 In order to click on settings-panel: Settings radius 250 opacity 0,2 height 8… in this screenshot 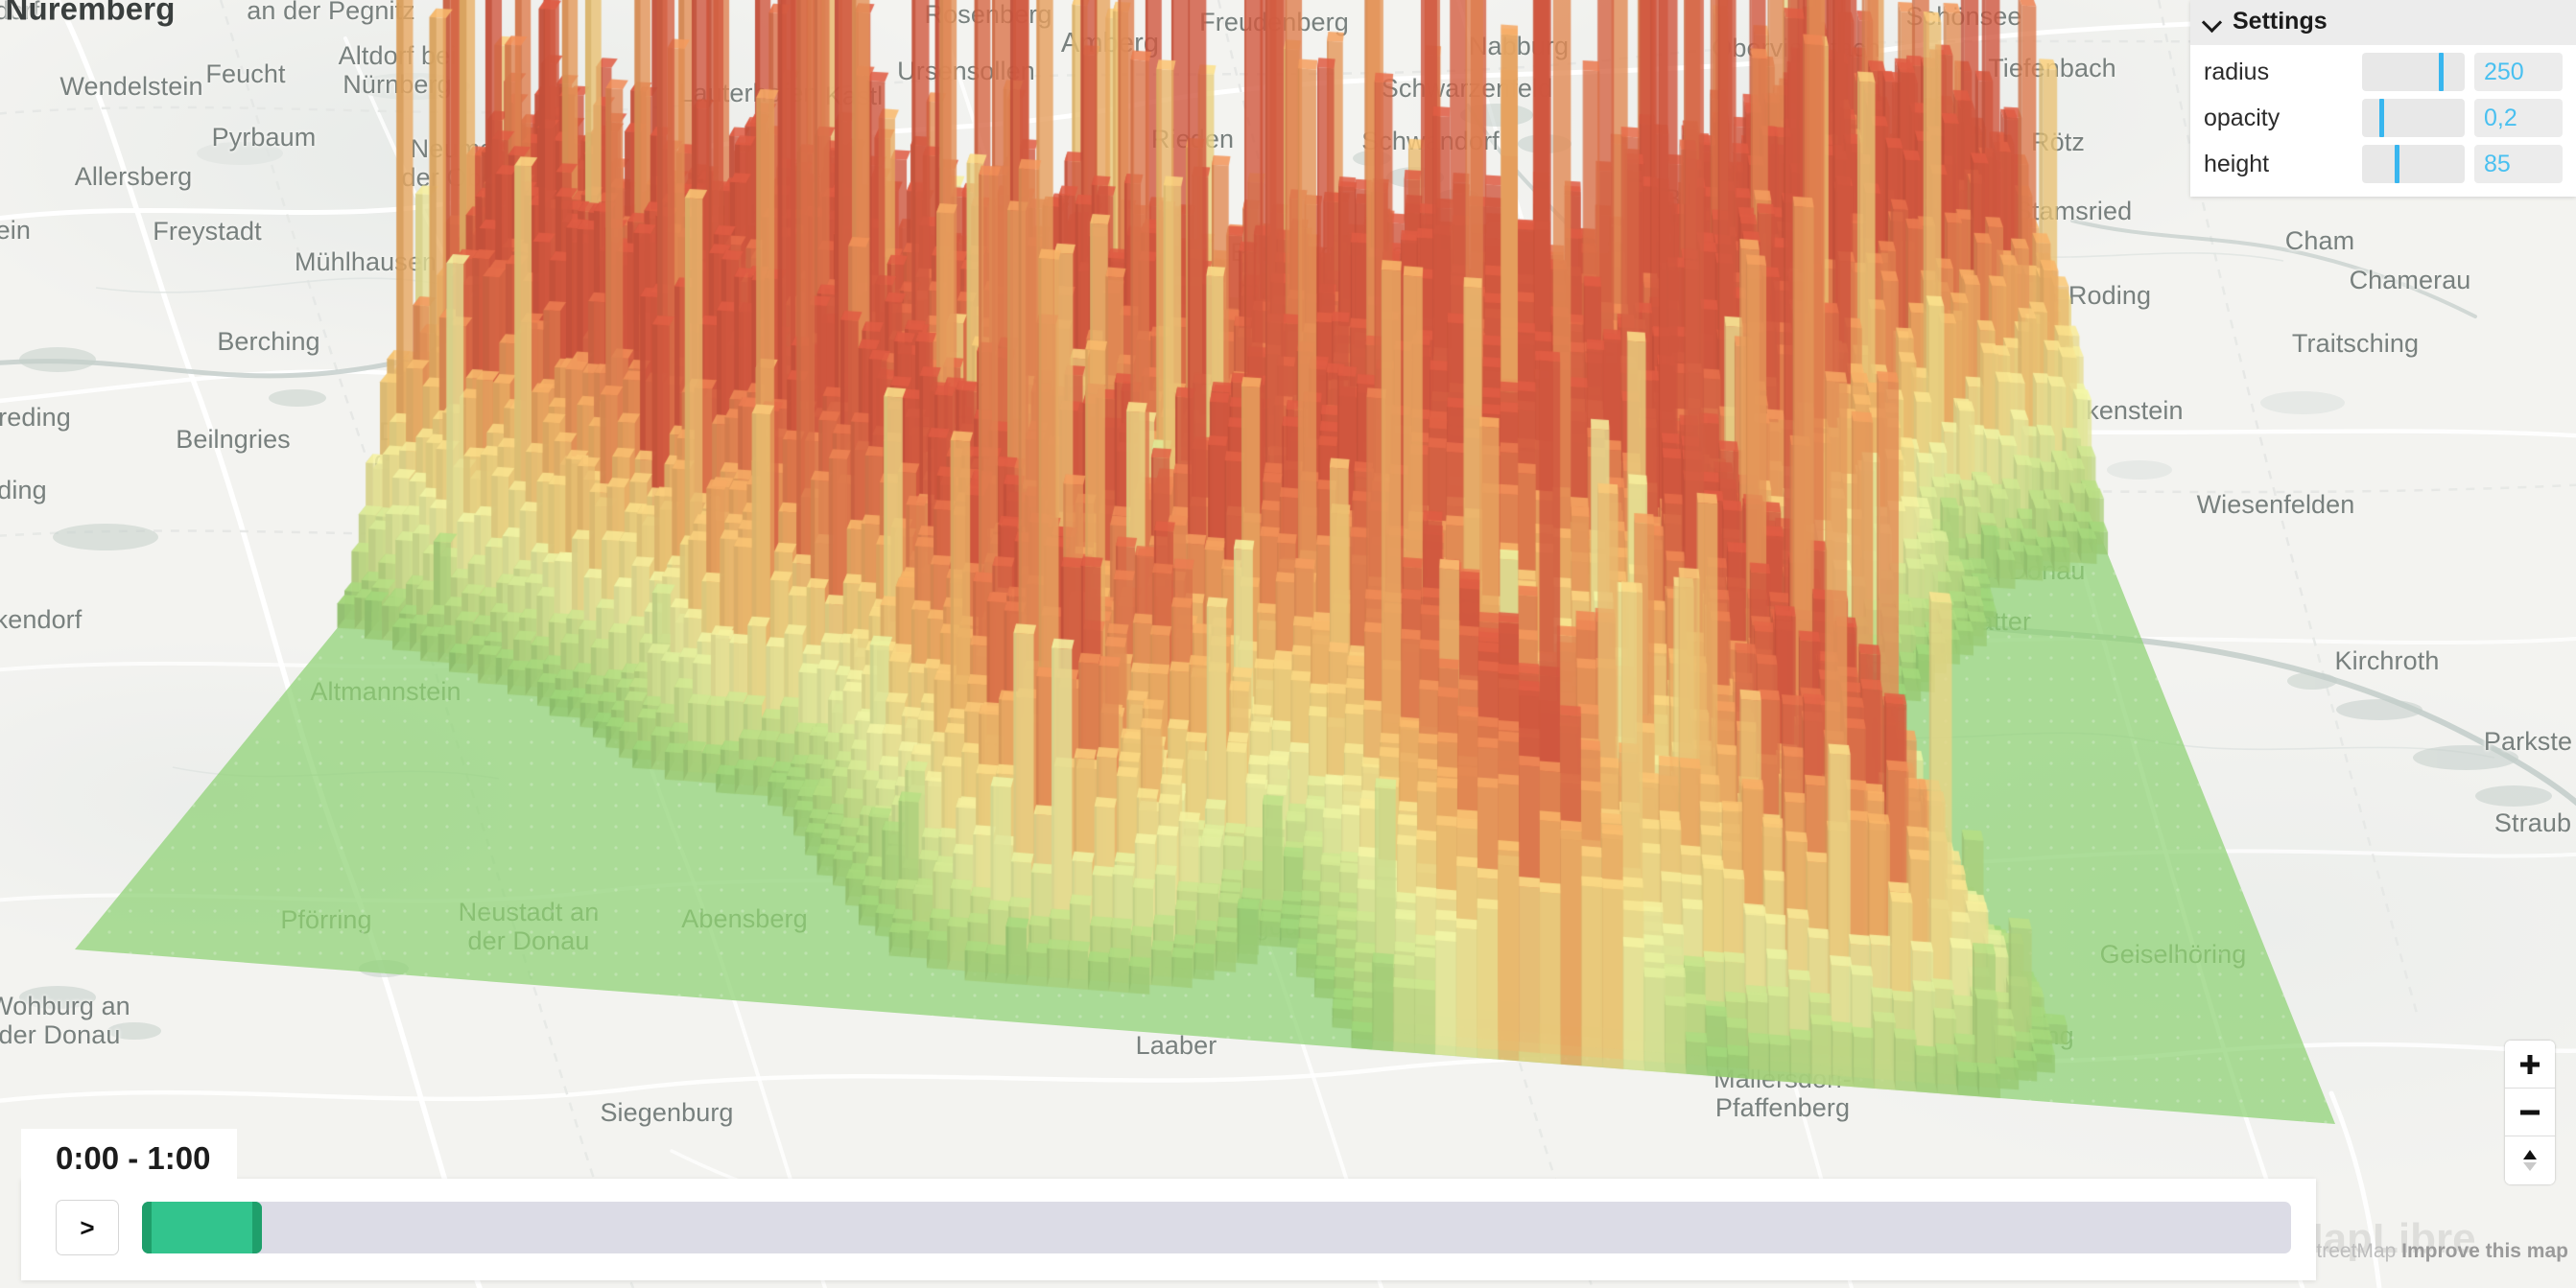, I will do `click(2383, 98)`.